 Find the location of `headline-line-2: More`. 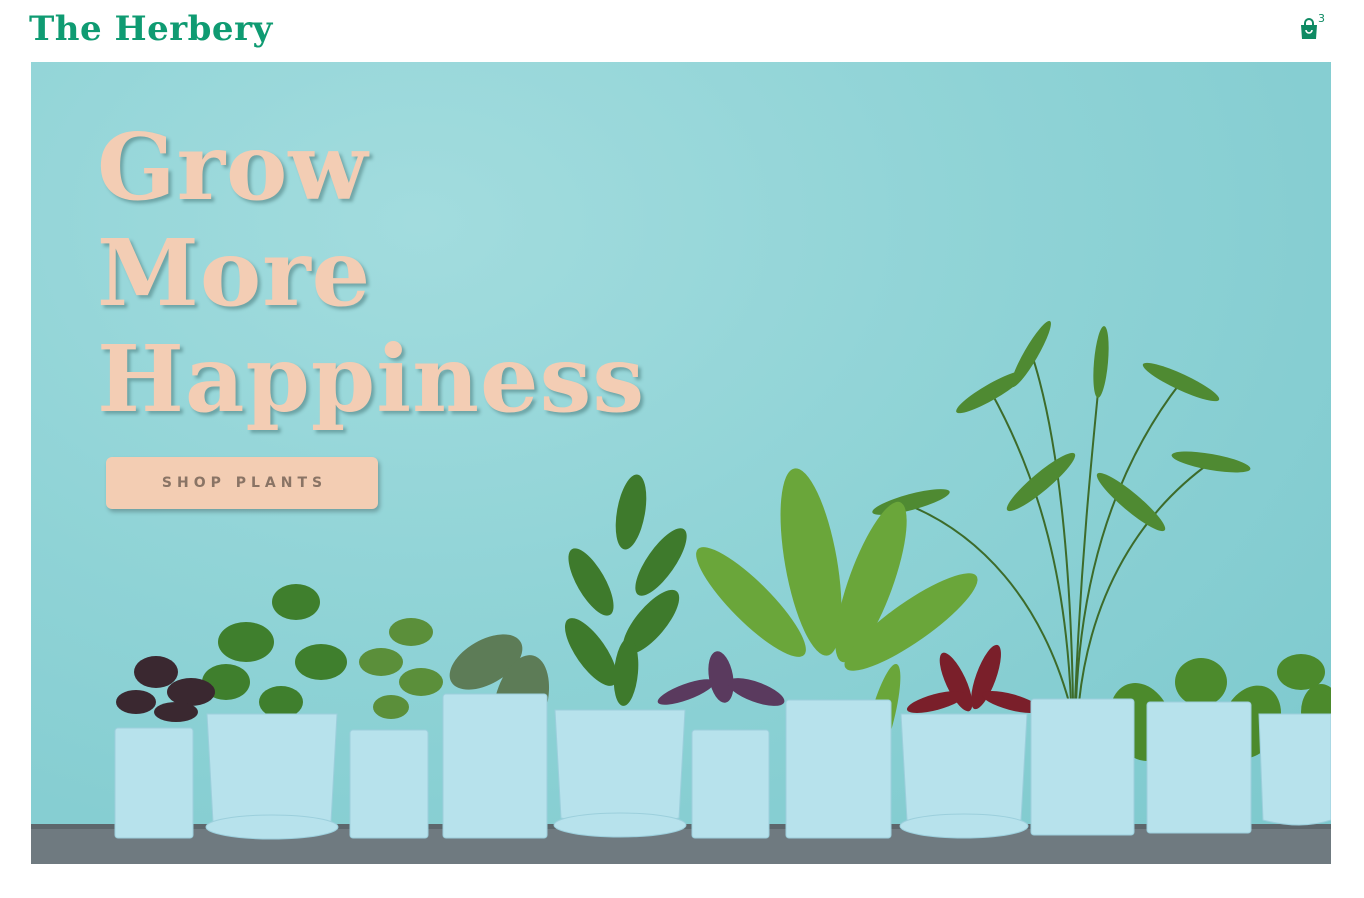

headline-line-2: More is located at coordinates (234, 273).